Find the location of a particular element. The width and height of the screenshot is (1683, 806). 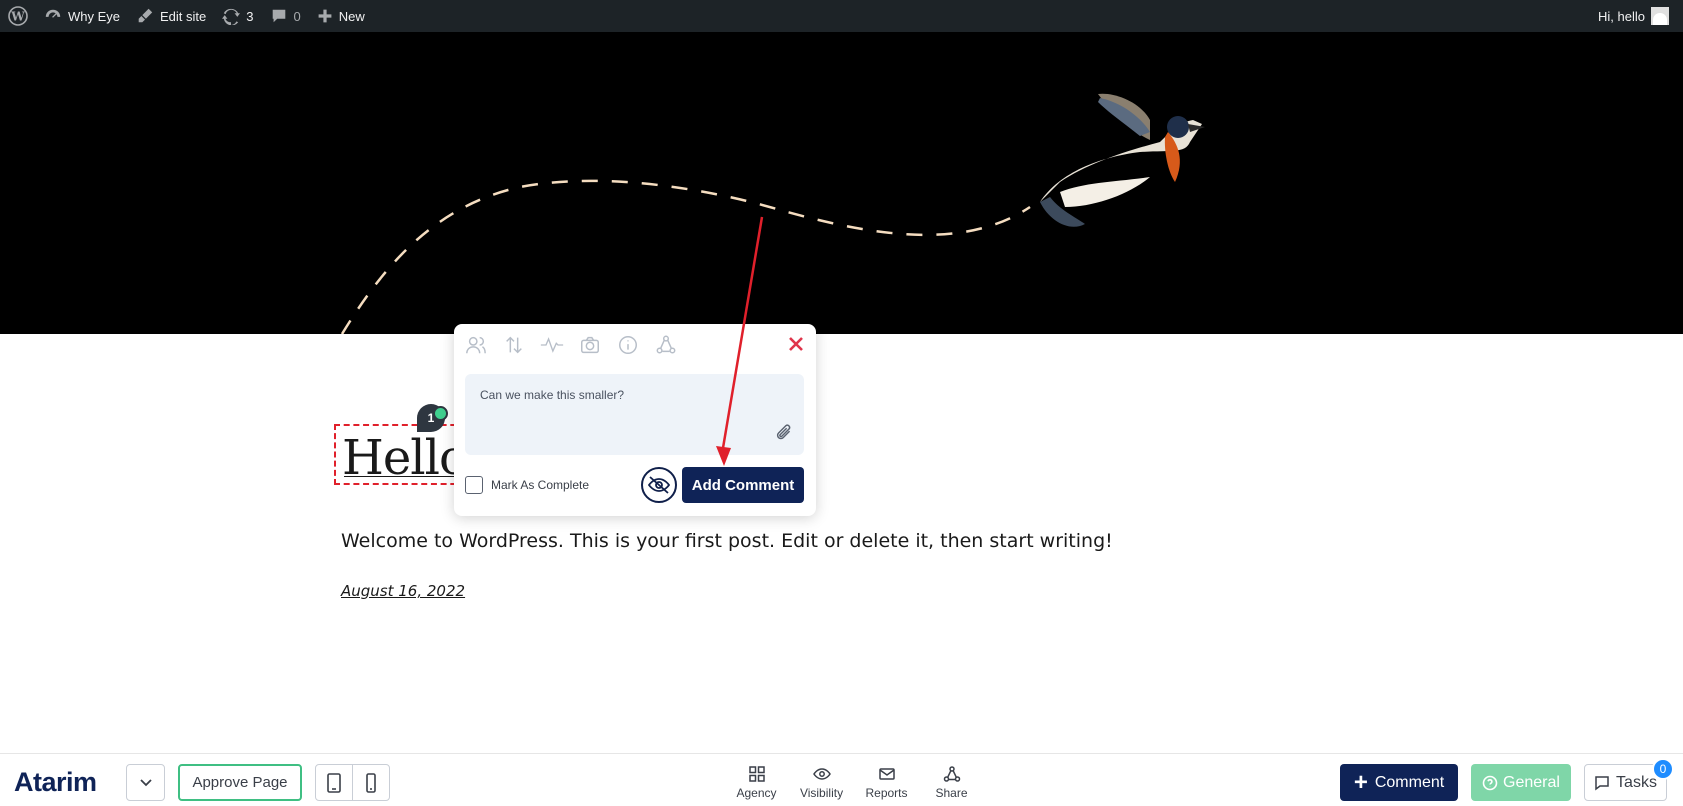

new-content-link: New is located at coordinates (341, 16).